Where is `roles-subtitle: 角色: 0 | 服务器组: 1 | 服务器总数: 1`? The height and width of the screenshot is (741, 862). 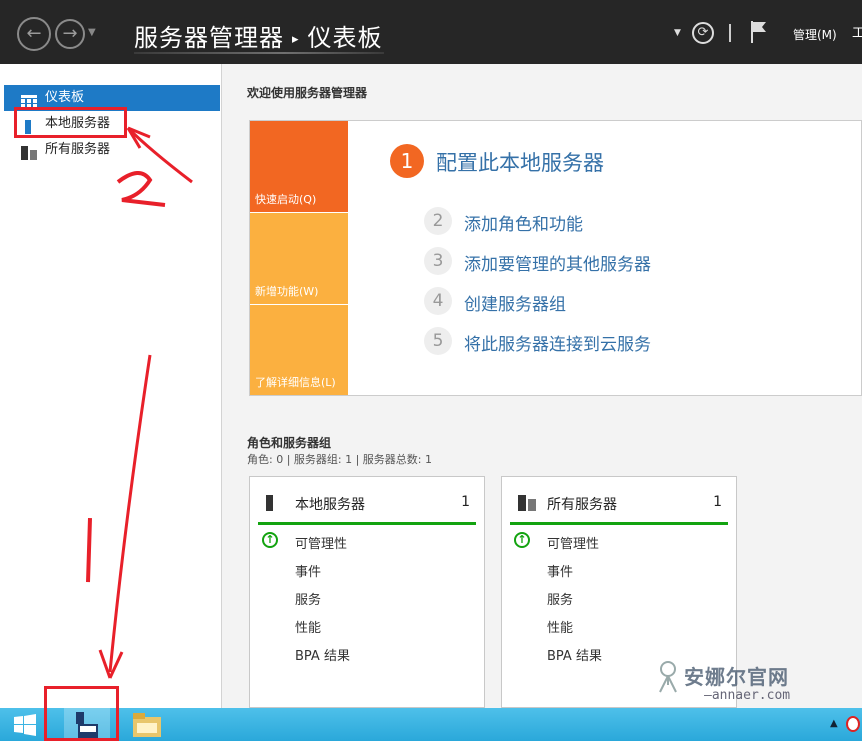 roles-subtitle: 角色: 0 | 服务器组: 1 | 服务器总数: 1 is located at coordinates (340, 459).